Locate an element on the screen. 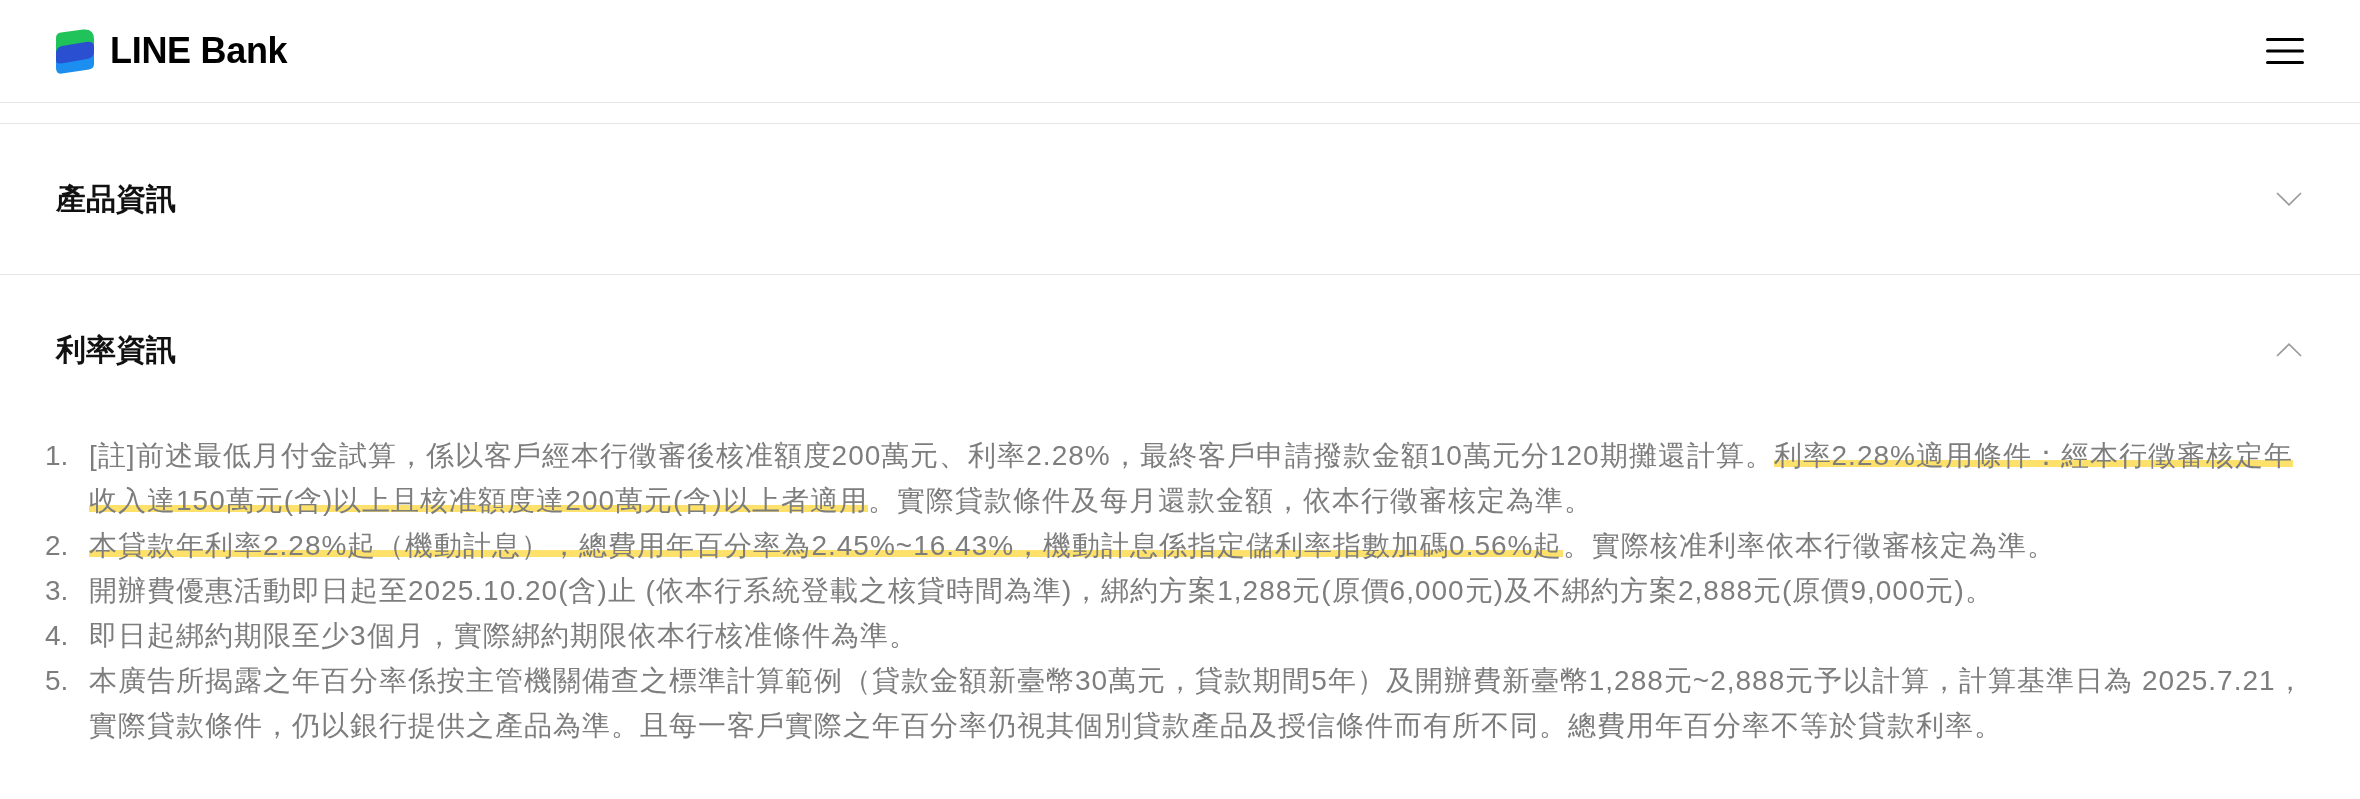 The width and height of the screenshot is (2360, 799). list-number: 5. is located at coordinates (57, 681).